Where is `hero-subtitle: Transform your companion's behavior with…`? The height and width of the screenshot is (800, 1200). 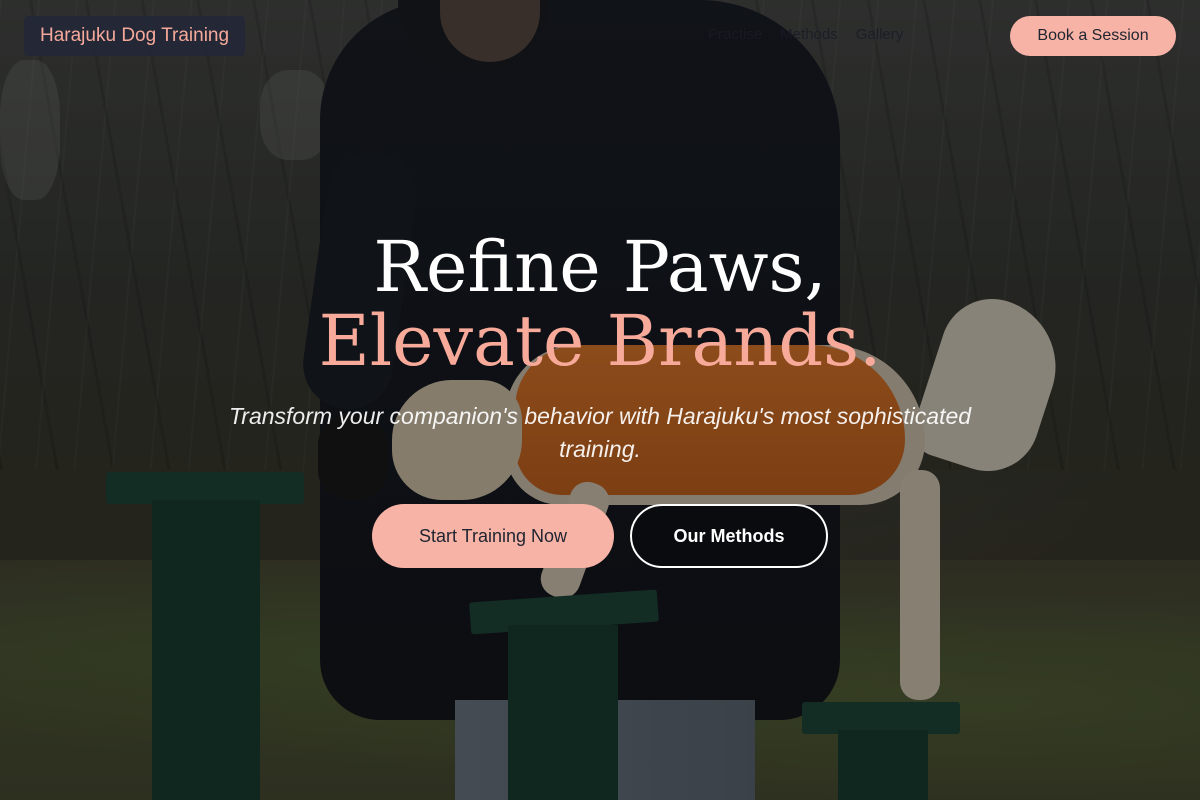
hero-subtitle: Transform your companion's behavior with… is located at coordinates (600, 432).